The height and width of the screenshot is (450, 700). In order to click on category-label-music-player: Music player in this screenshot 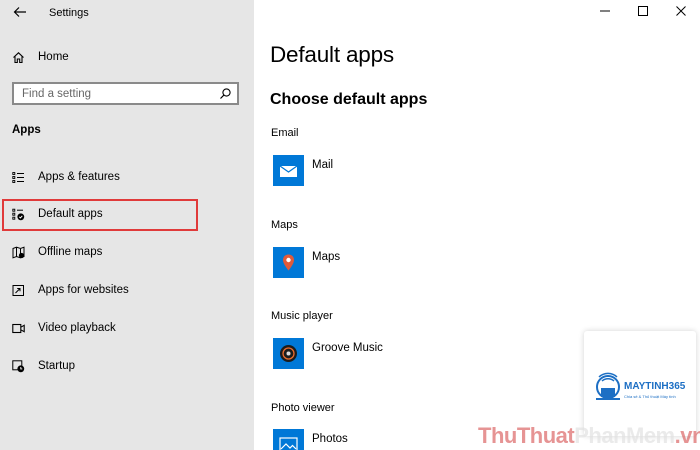, I will do `click(302, 316)`.